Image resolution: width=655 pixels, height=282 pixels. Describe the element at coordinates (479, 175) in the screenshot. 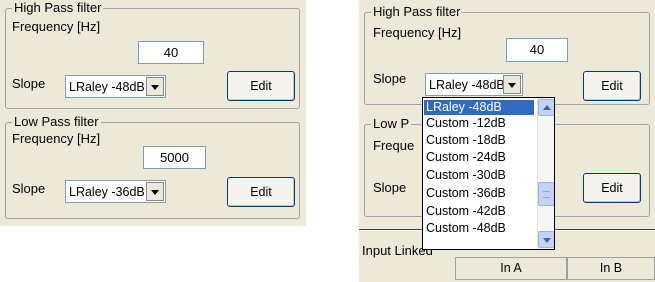

I see `dropdown-option: Custom -30dB` at that location.